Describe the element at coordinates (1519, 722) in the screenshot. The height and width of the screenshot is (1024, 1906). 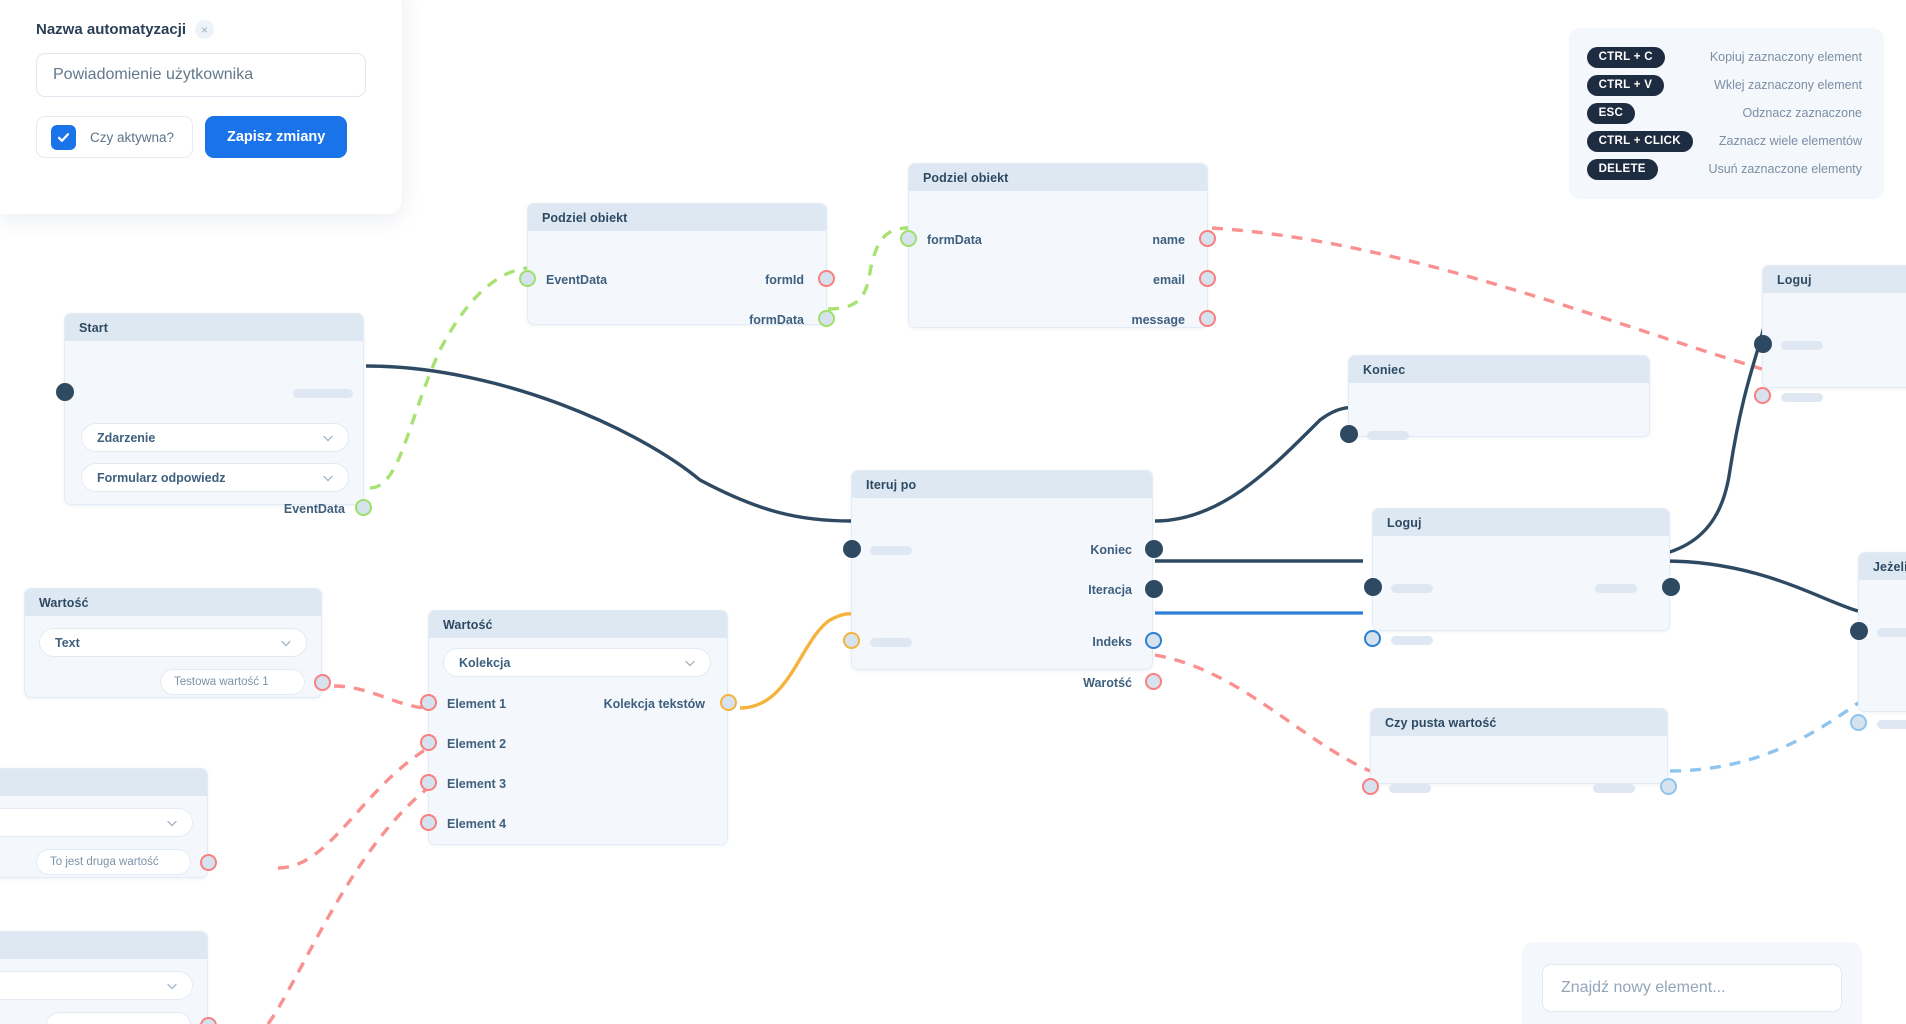
I see `node-header: Czy pusta wartość` at that location.